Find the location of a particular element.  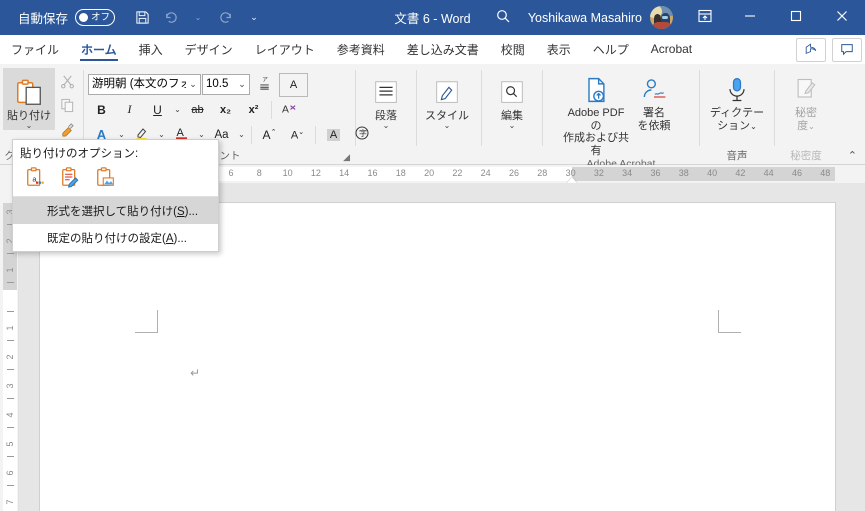

autosave-toggle: オフ is located at coordinates (95, 17).